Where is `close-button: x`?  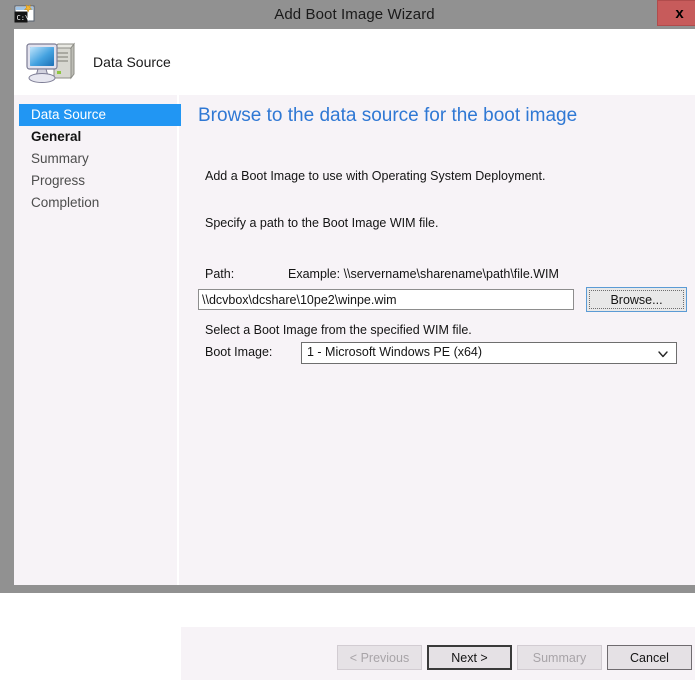
close-button: x is located at coordinates (676, 13).